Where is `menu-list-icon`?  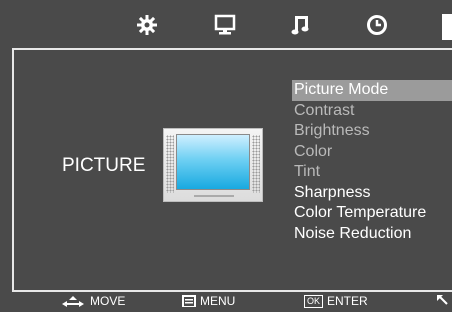
menu-list-icon is located at coordinates (189, 301).